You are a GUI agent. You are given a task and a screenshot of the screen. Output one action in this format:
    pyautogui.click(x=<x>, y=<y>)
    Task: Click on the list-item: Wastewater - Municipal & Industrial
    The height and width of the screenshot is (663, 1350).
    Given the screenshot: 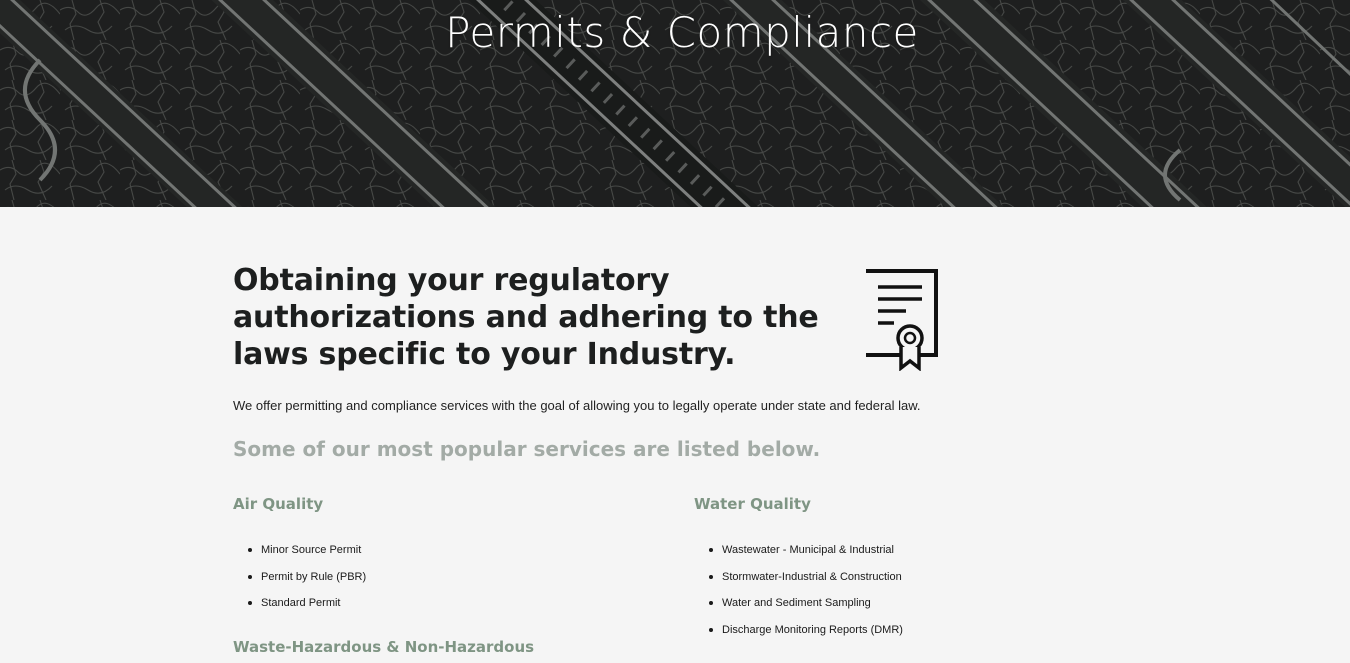 What is the action you would take?
    pyautogui.click(x=798, y=556)
    